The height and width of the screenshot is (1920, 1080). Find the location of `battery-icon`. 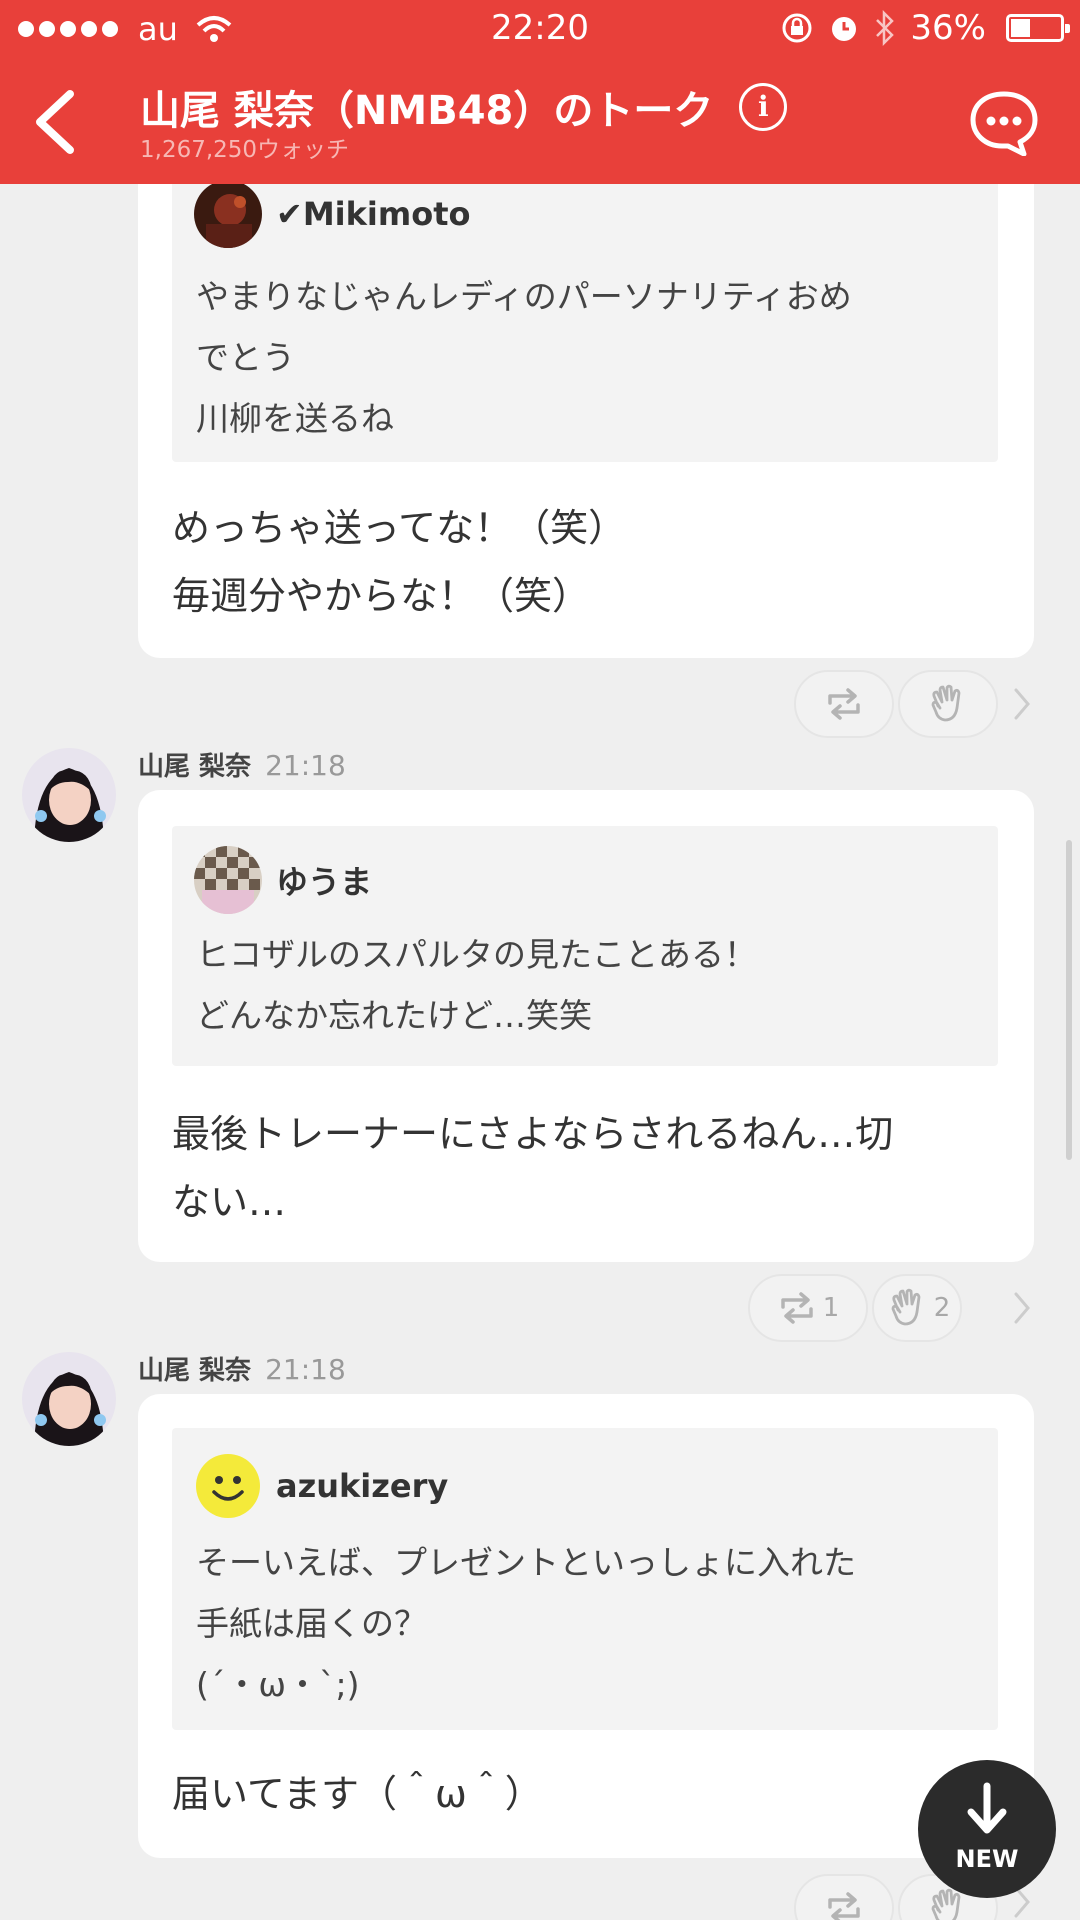

battery-icon is located at coordinates (1038, 28).